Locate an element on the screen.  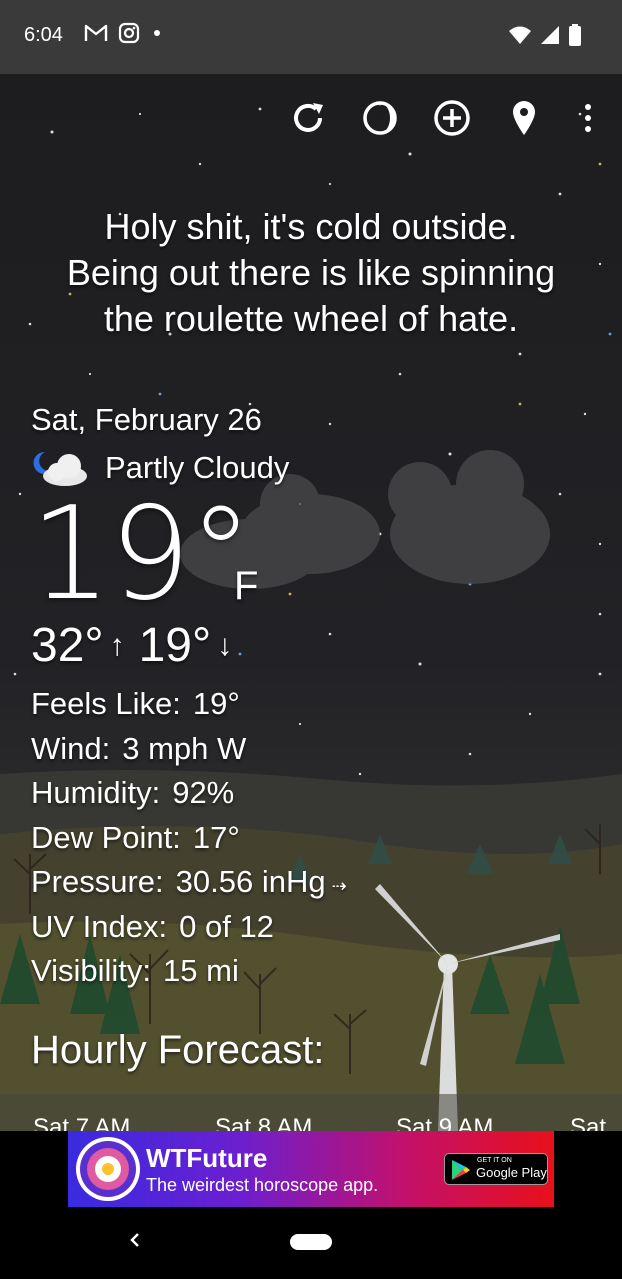
add-location-icon is located at coordinates (452, 118).